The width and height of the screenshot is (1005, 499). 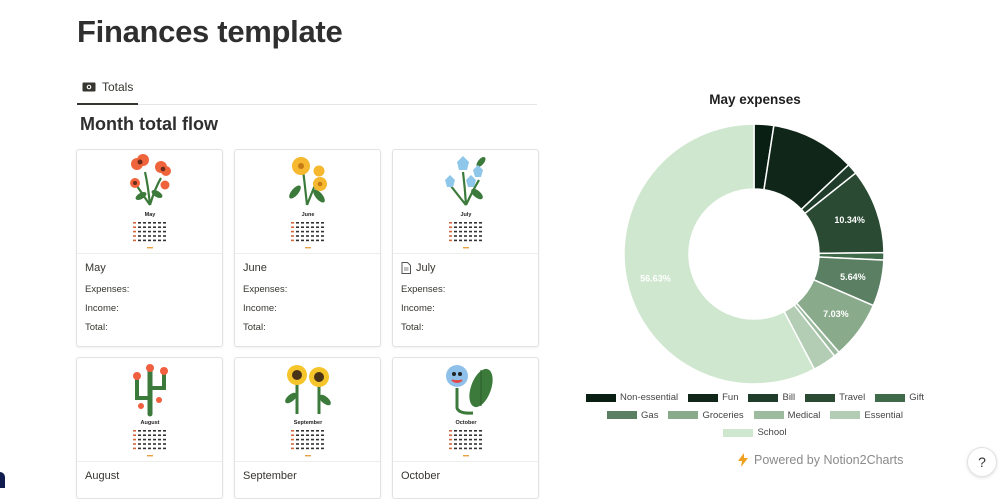 I want to click on card-title-text: May, so click(x=95, y=268).